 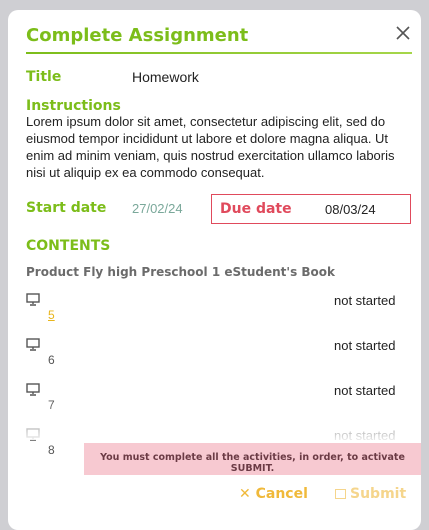 What do you see at coordinates (311, 209) in the screenshot?
I see `due-date-box: Due date 08/03/24` at bounding box center [311, 209].